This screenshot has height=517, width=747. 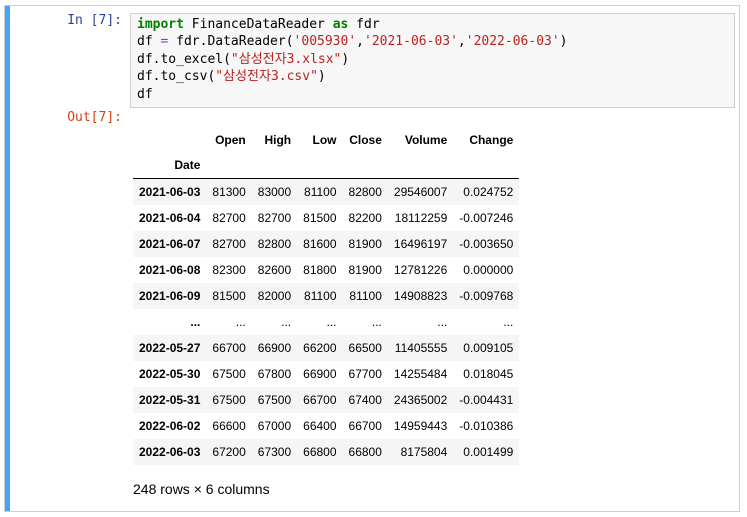 I want to click on row-index: 2021-06-09, so click(x=170, y=296).